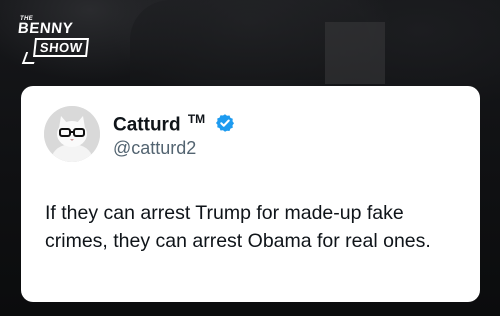 This screenshot has width=500, height=316. I want to click on benny-show-logo: THE BENNY SHOW, so click(58, 41).